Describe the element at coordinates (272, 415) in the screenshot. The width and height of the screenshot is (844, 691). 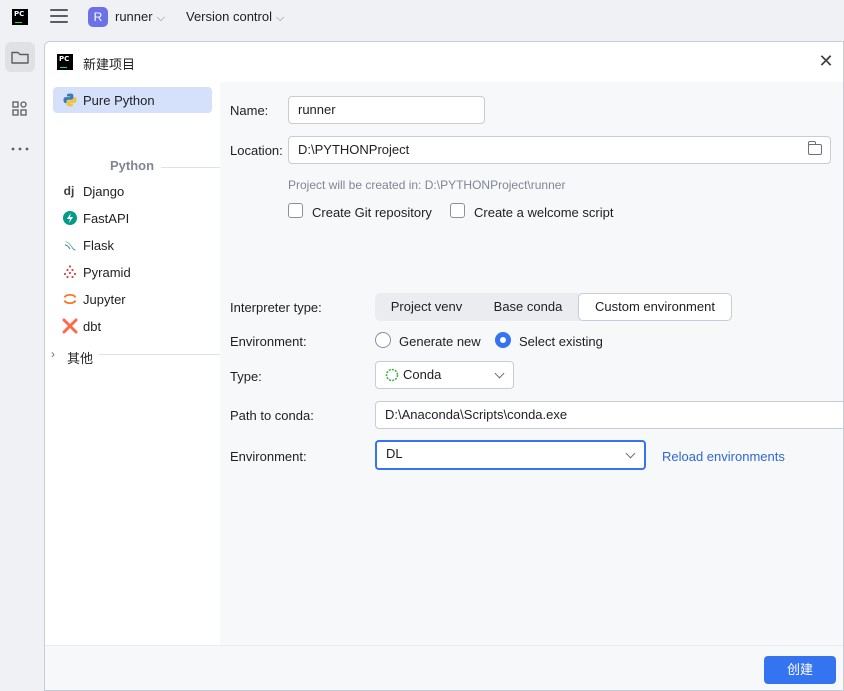
I see `conda-path-label: Path to conda:` at that location.